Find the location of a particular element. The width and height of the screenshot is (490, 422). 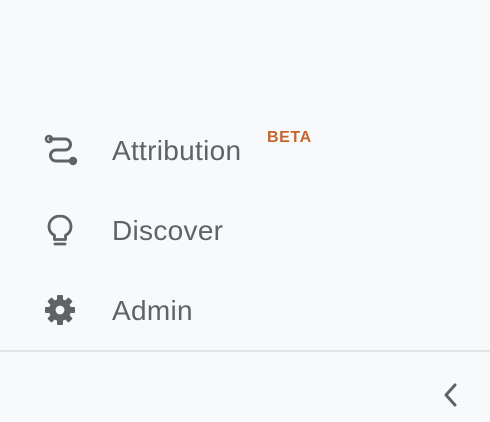

chevron-left-icon is located at coordinates (451, 397).